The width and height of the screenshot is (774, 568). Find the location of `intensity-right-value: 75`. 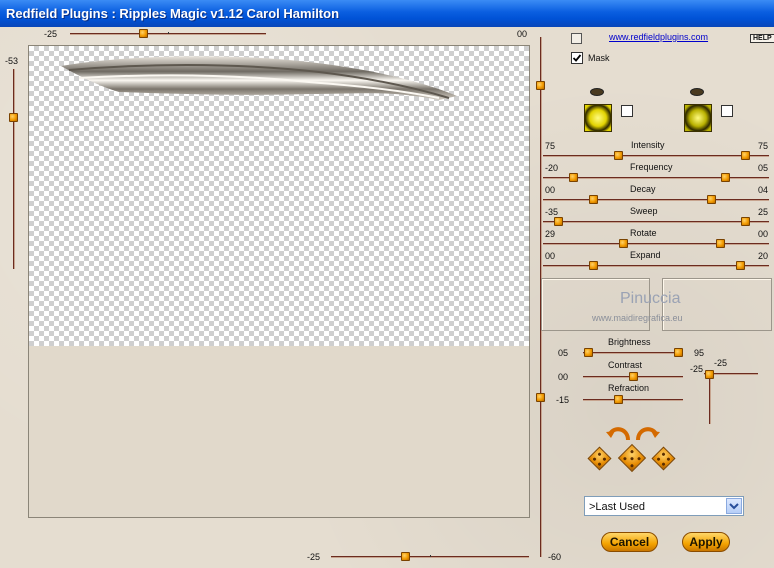

intensity-right-value: 75 is located at coordinates (763, 146).